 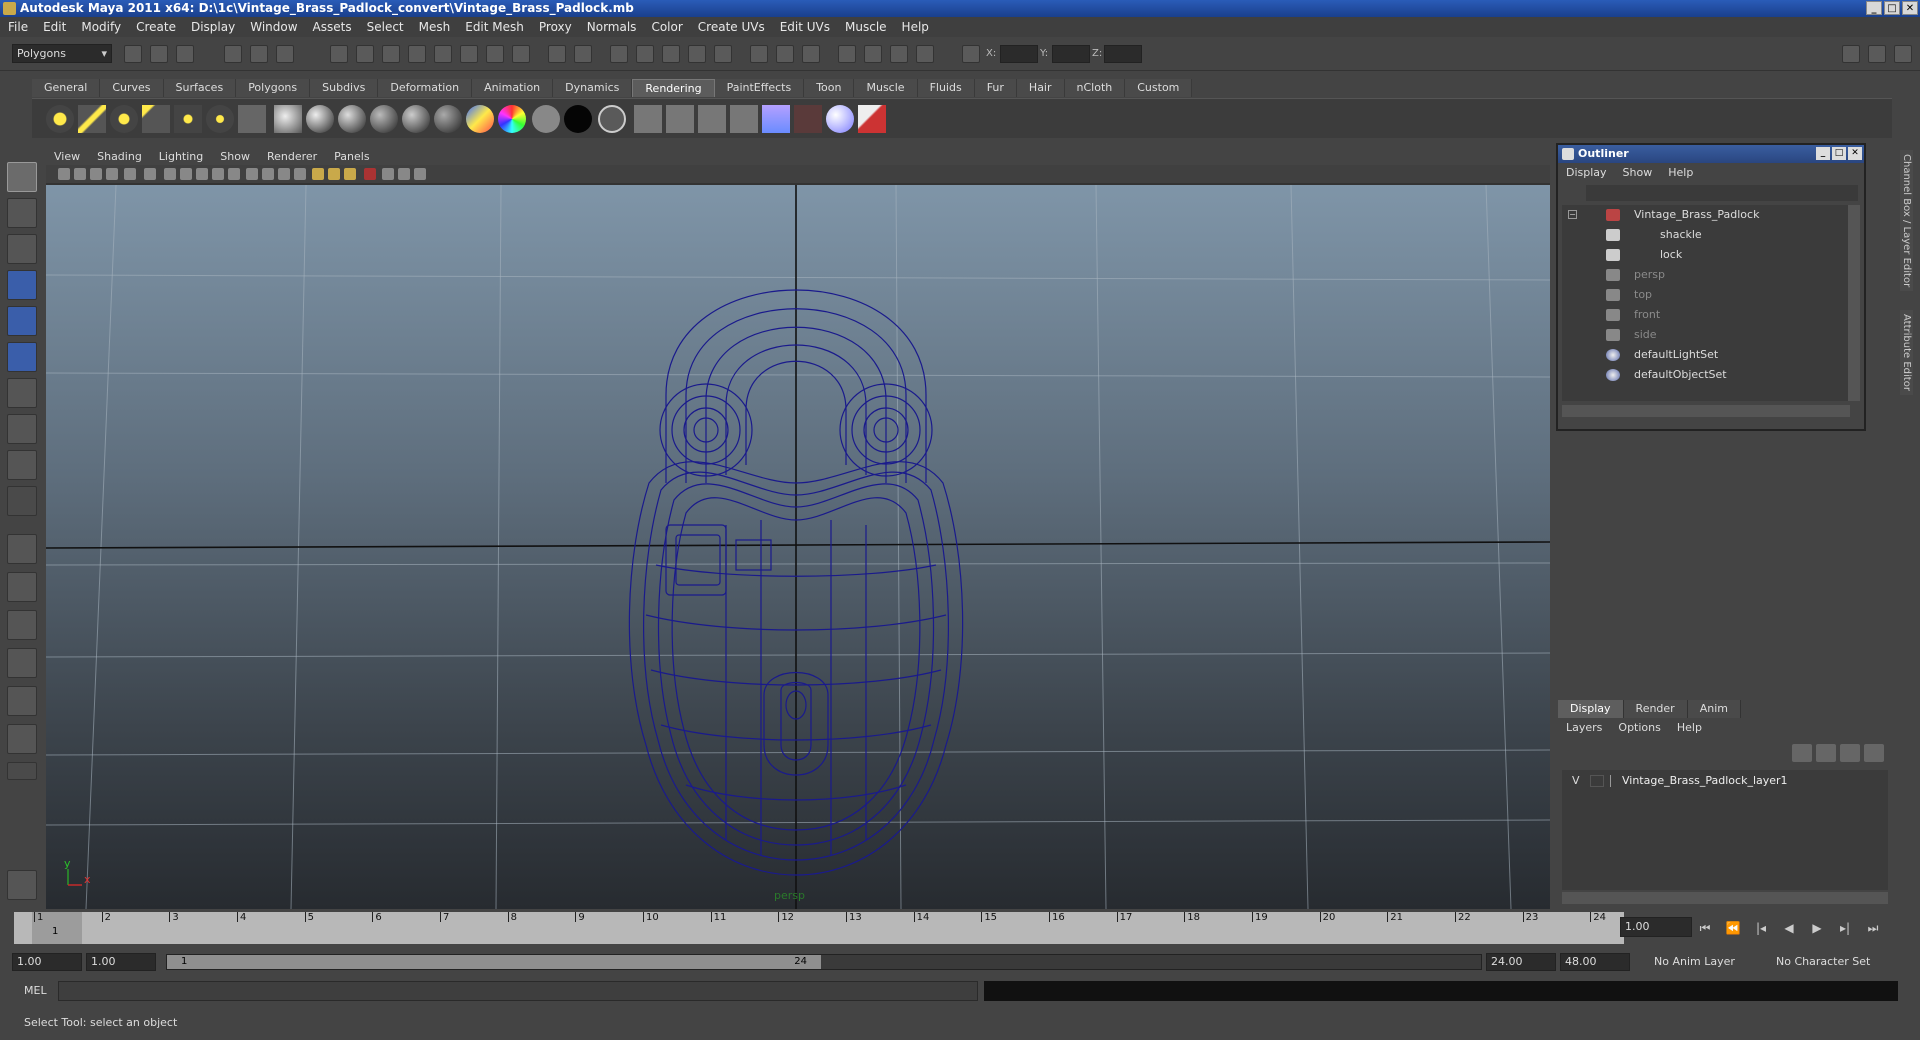 What do you see at coordinates (22, 285) in the screenshot?
I see `move-tool-icon` at bounding box center [22, 285].